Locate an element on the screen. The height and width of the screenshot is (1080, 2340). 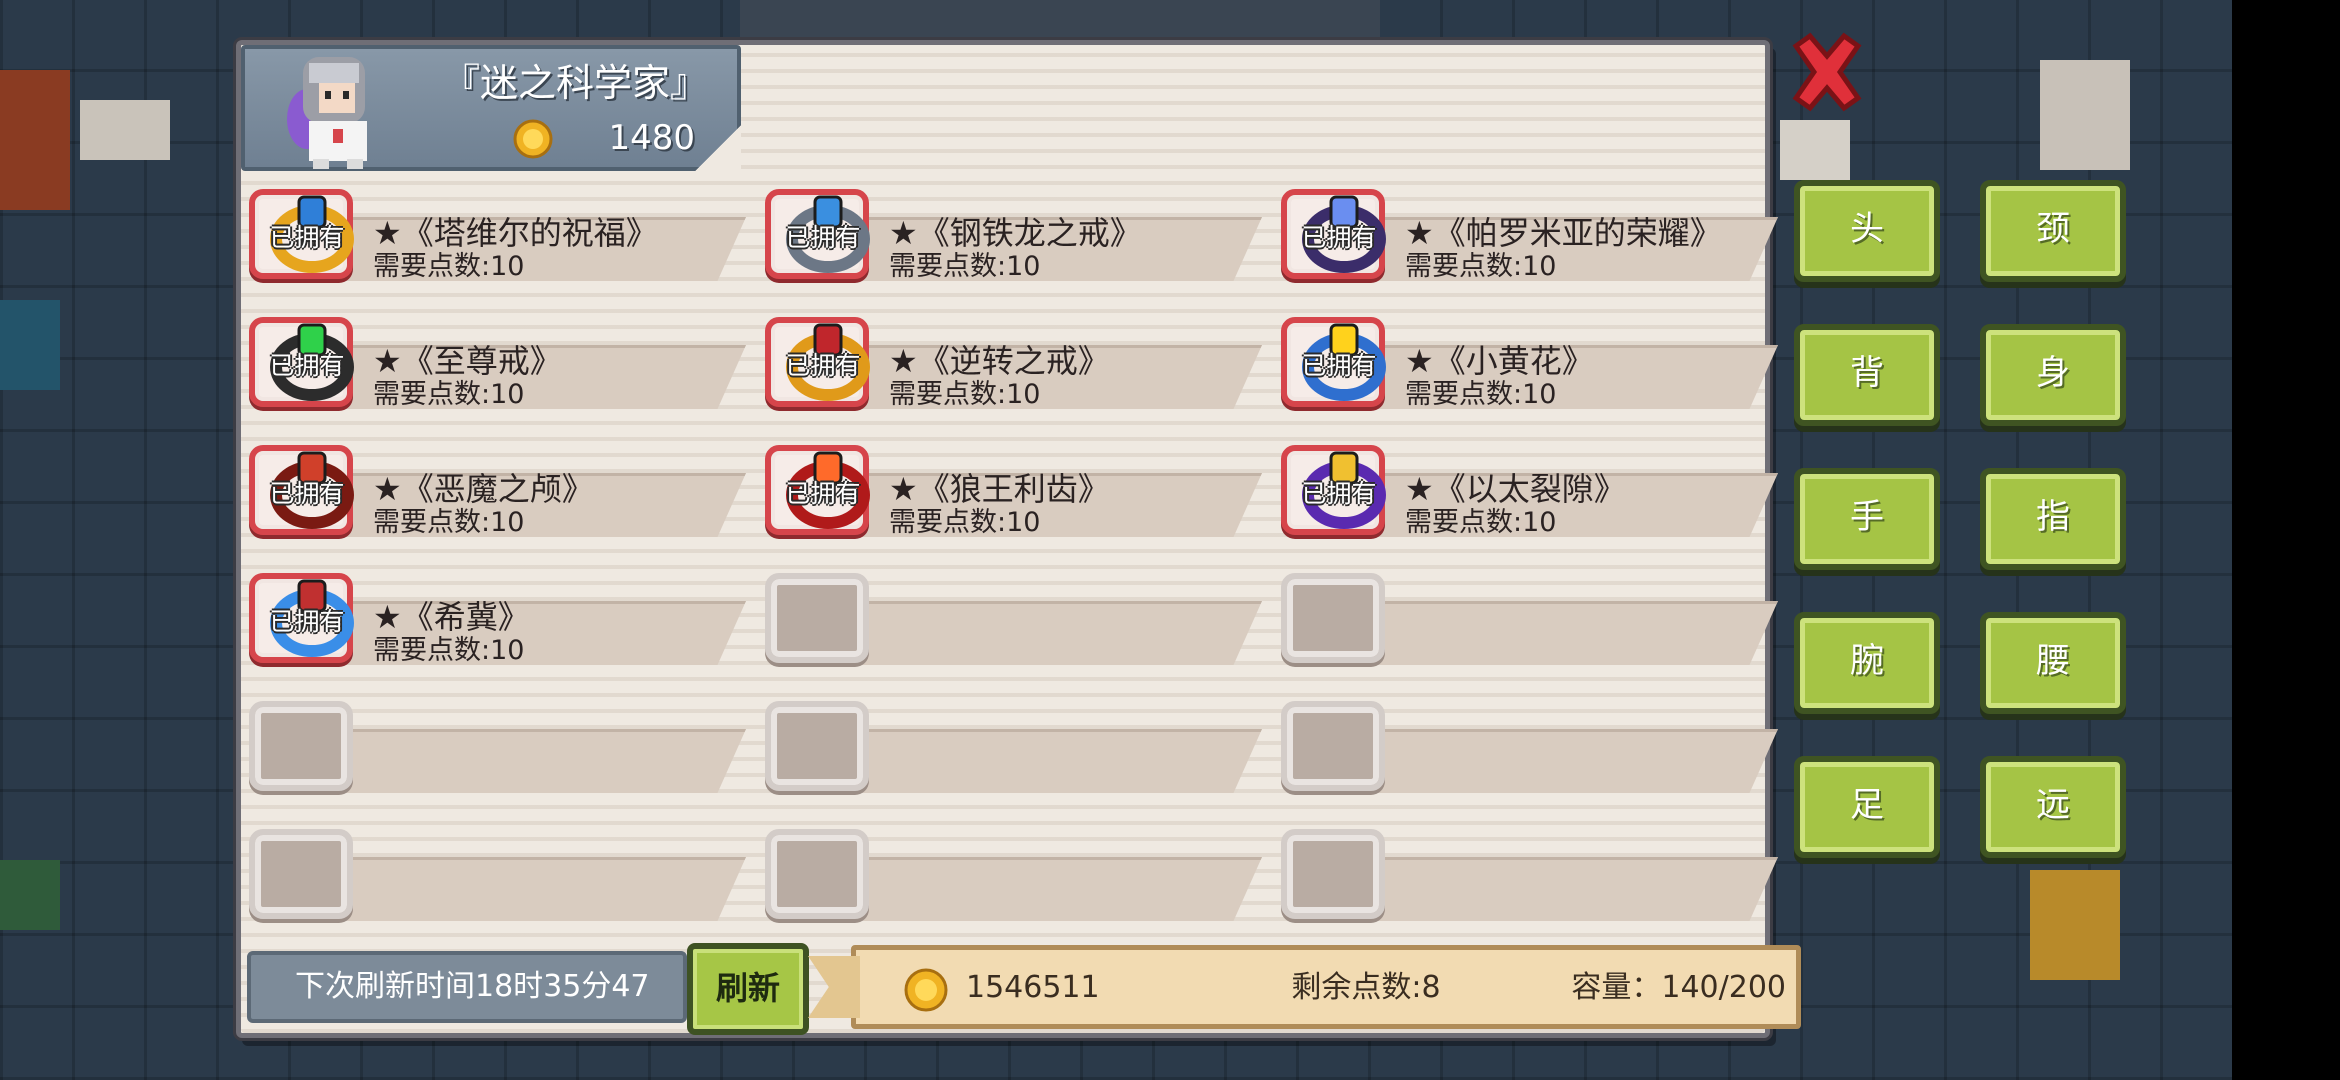
close-icon is located at coordinates (1827, 72).